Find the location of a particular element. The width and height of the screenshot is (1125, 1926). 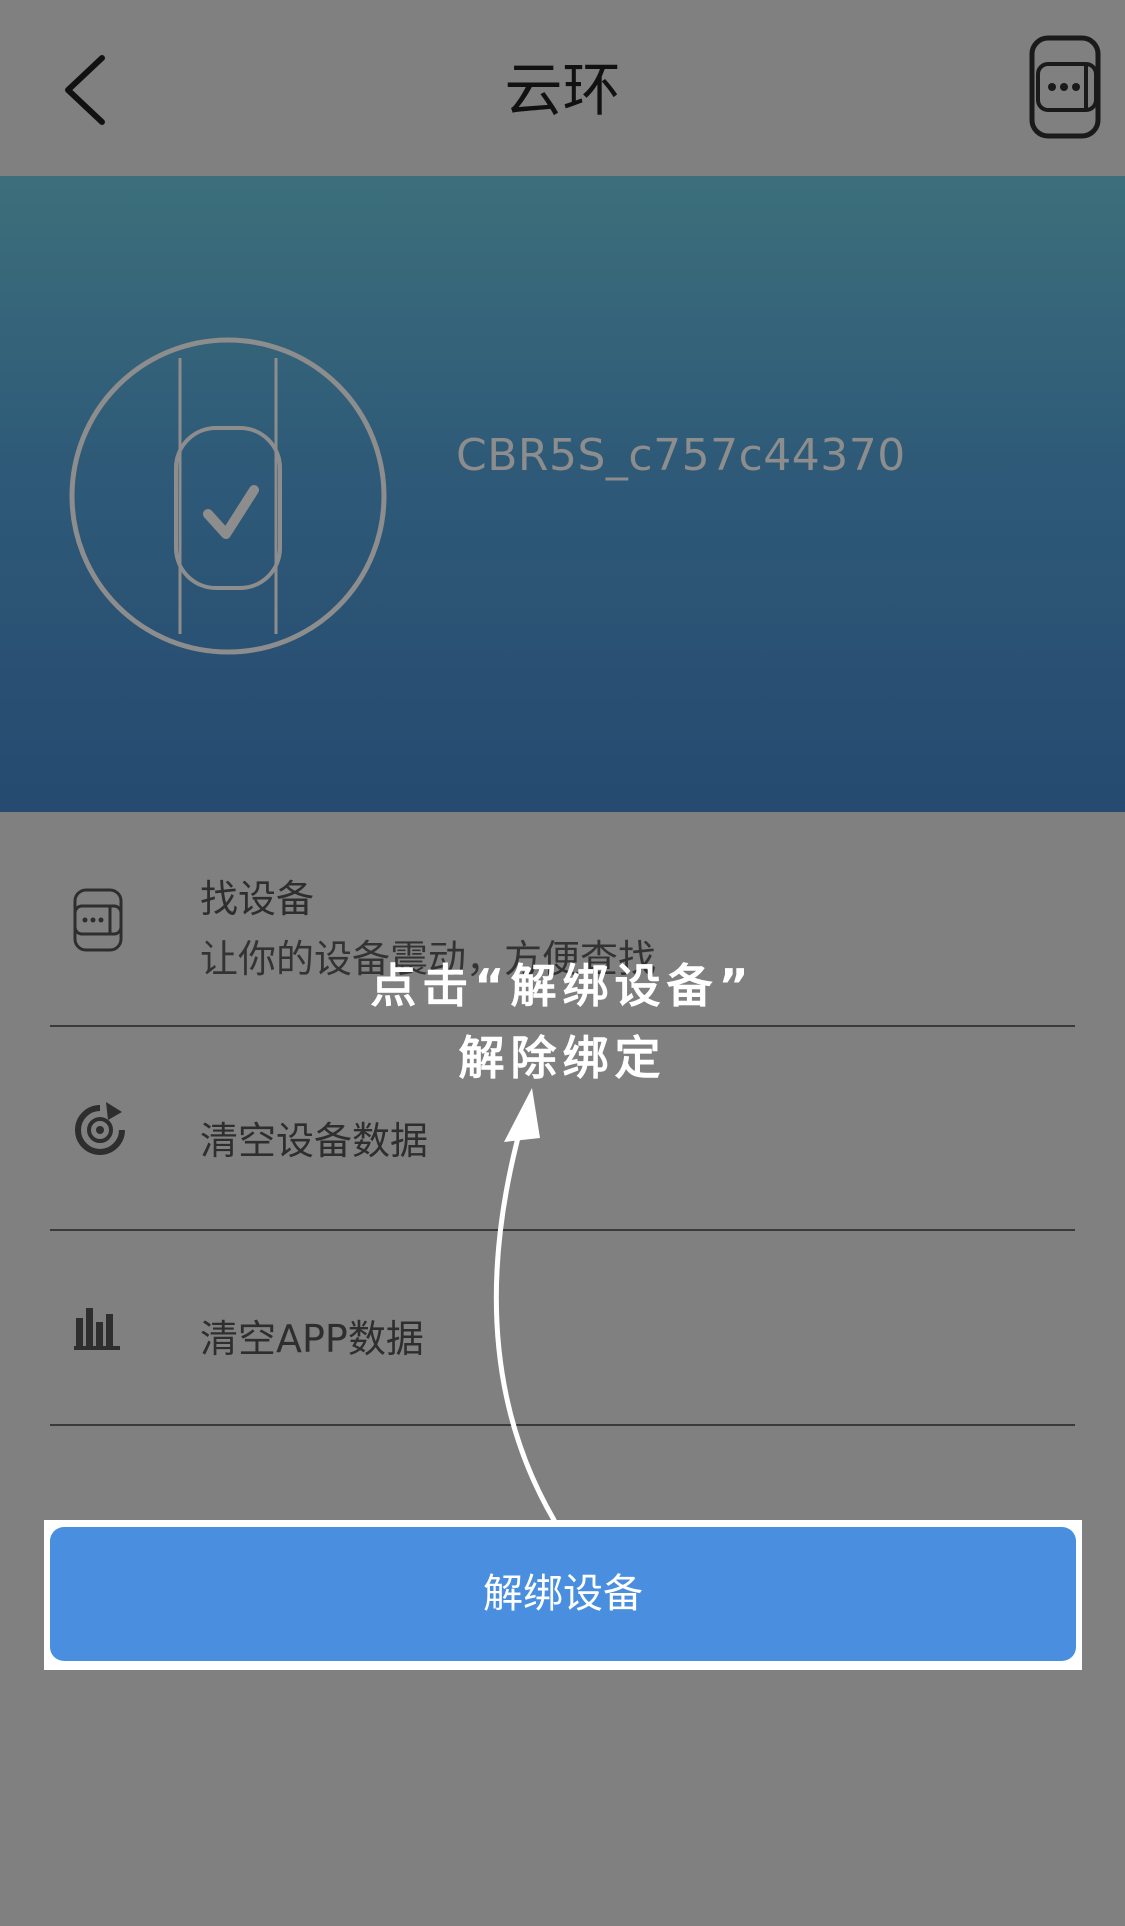

device-avatar is located at coordinates (228, 496).